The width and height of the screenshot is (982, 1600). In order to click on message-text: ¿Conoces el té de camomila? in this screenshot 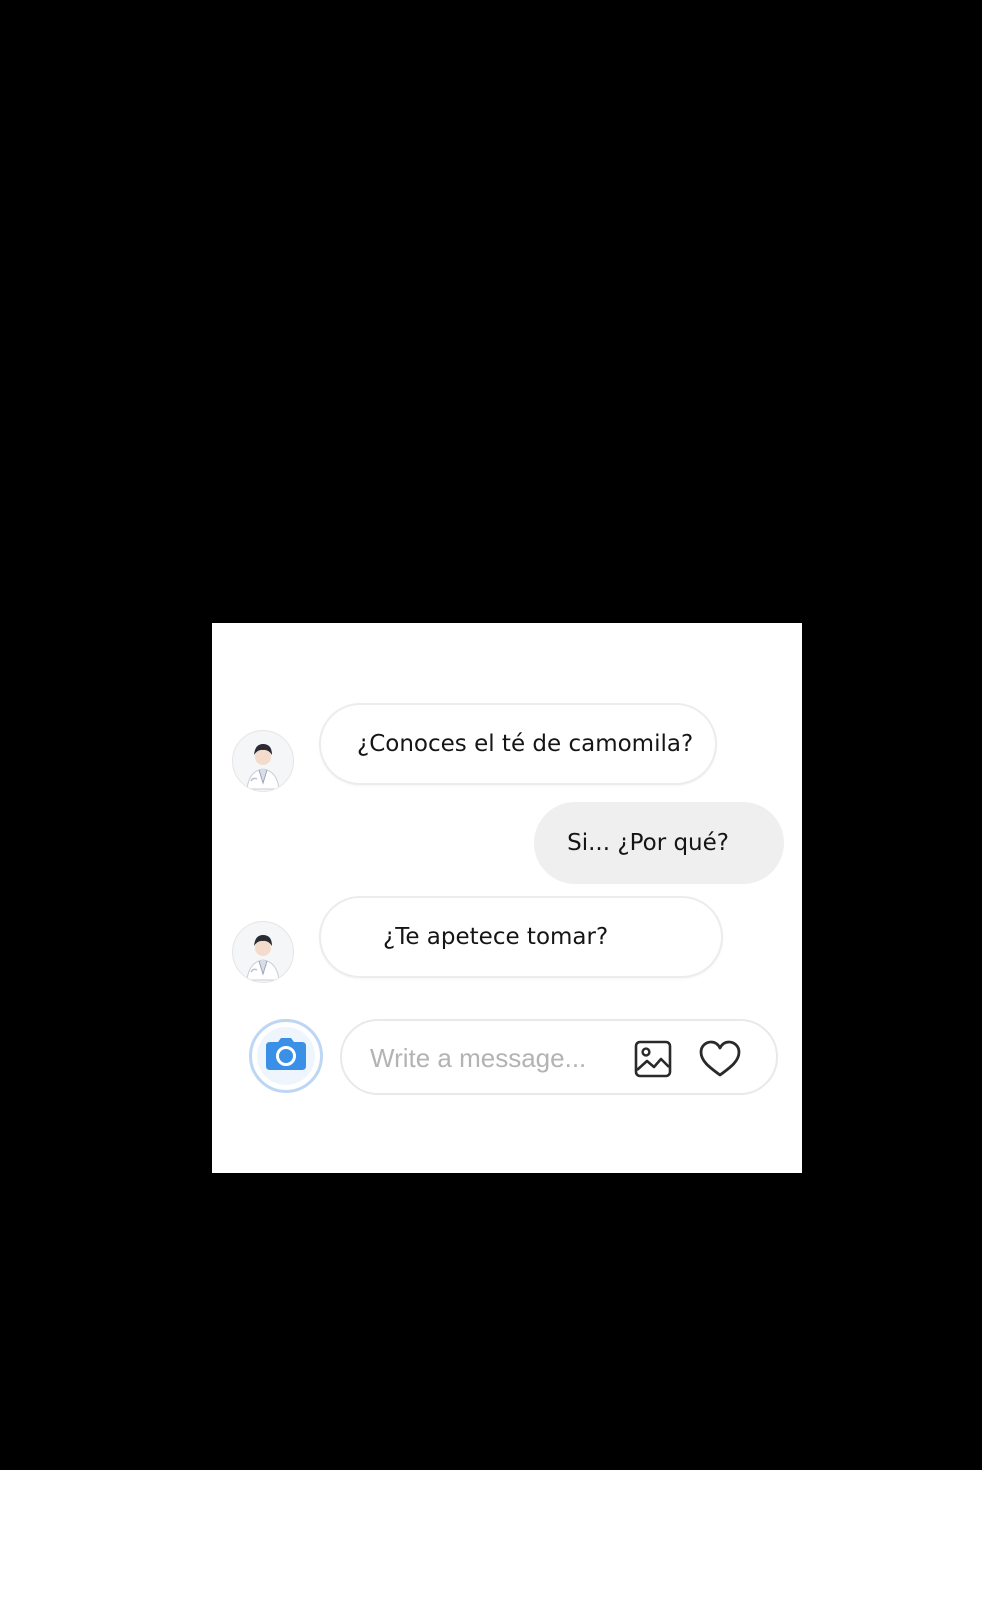, I will do `click(525, 744)`.